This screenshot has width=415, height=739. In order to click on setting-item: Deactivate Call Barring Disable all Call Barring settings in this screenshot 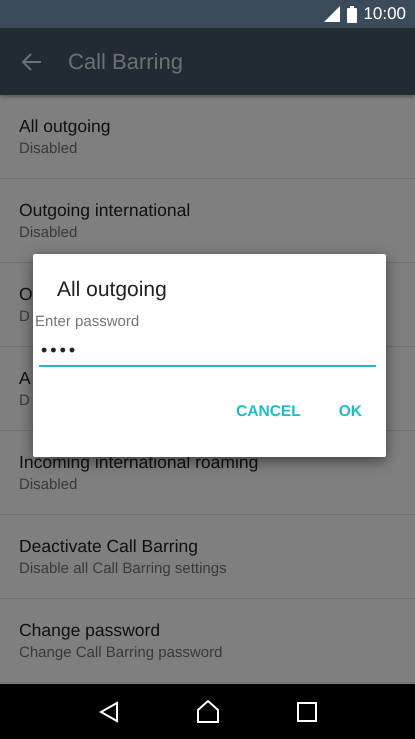, I will do `click(217, 556)`.